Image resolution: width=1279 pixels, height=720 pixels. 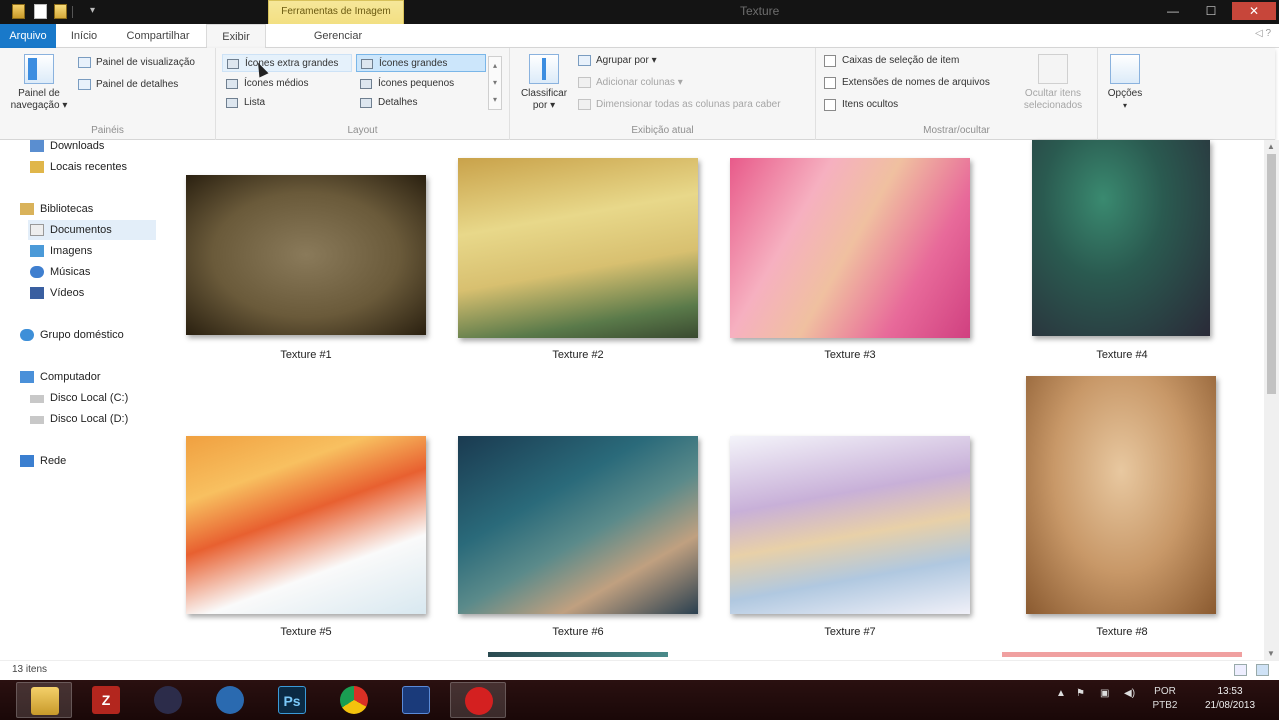 What do you see at coordinates (1053, 83) in the screenshot?
I see `hide-selected-items-button: Ocultar itens selecionados` at bounding box center [1053, 83].